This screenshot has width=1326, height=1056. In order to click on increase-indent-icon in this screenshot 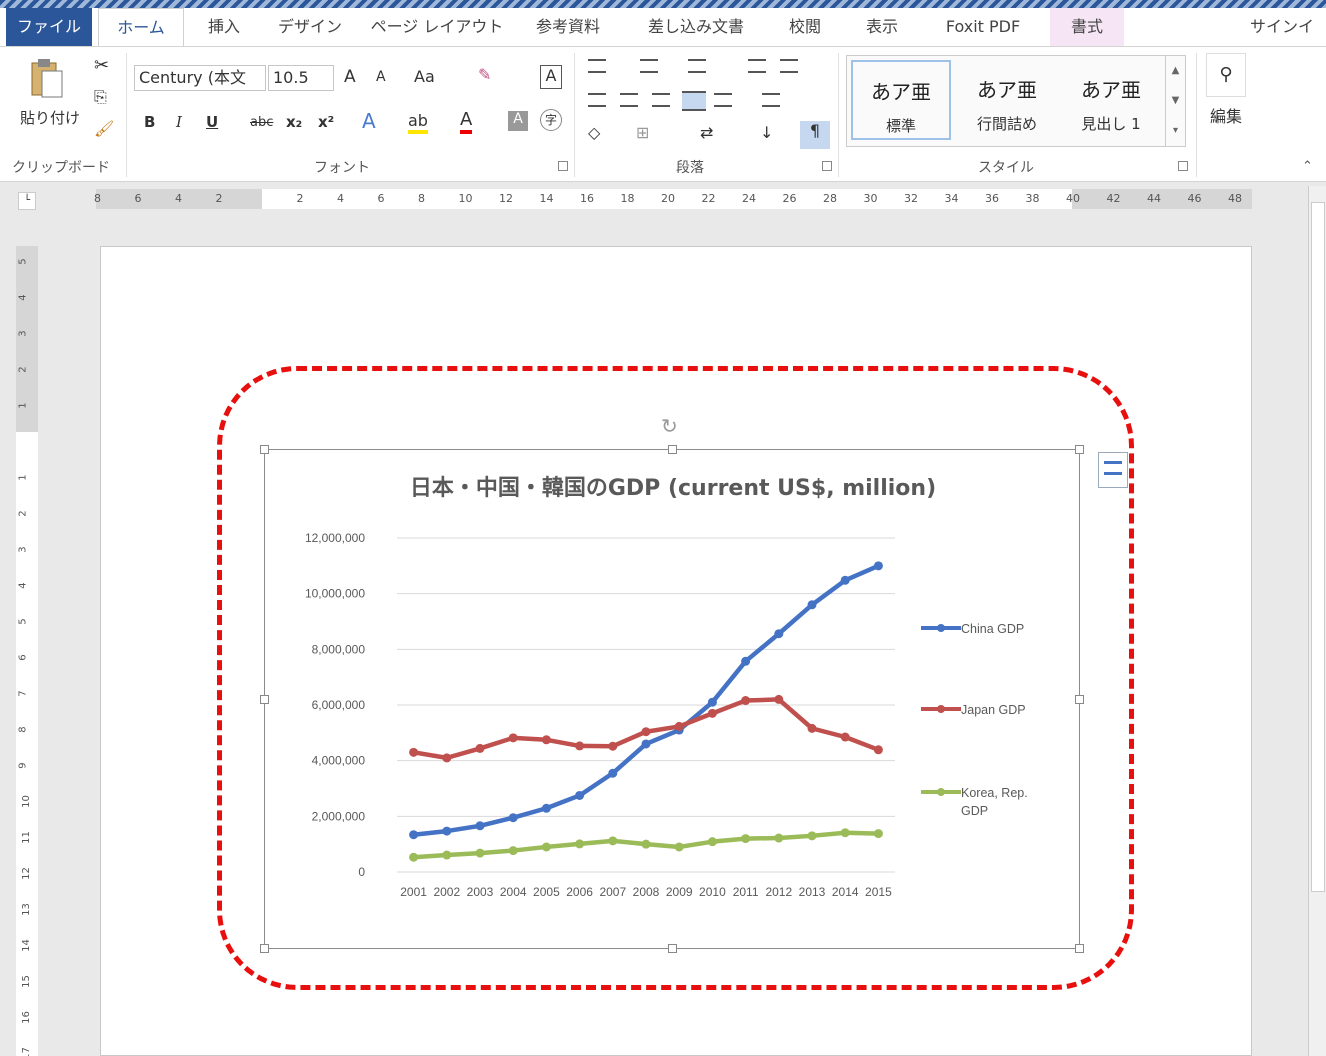, I will do `click(789, 66)`.